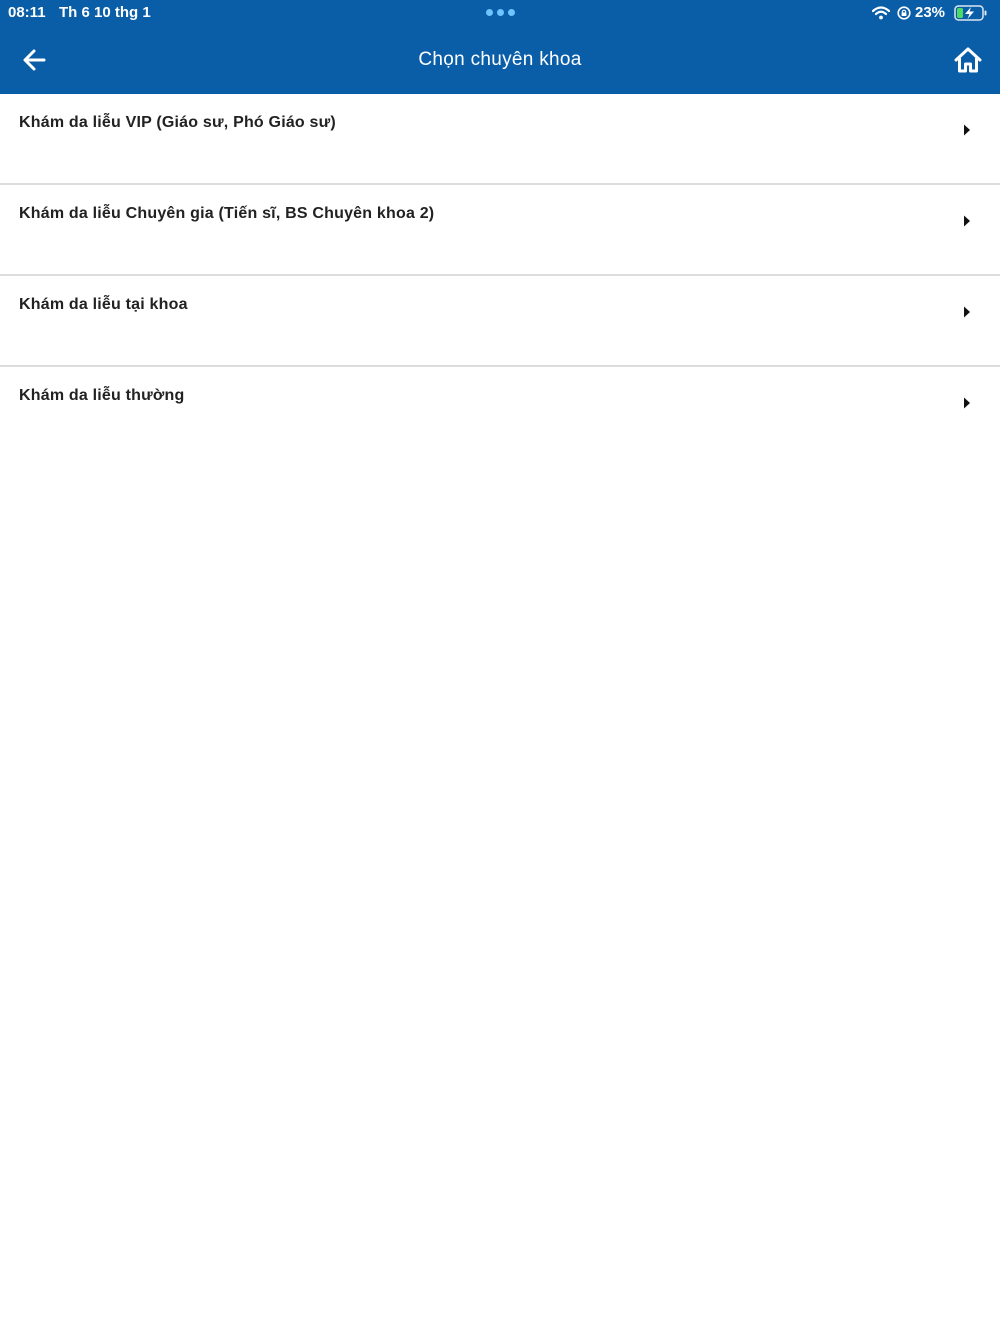 The image size is (1000, 1333). Describe the element at coordinates (500, 321) in the screenshot. I see `specialty-item-department: Khám da liễu tại khoa` at that location.